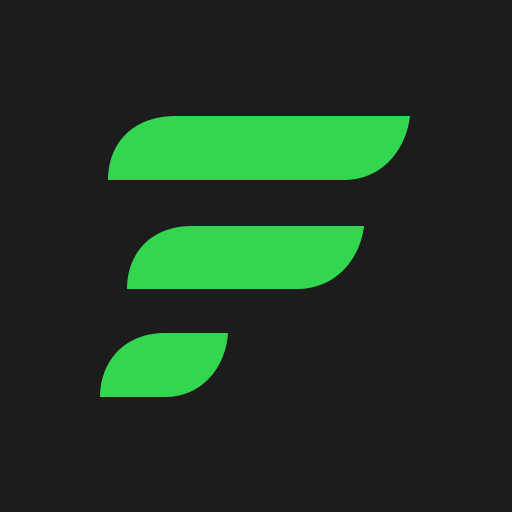  What do you see at coordinates (245, 257) in the screenshot?
I see `logo-stripe-middle` at bounding box center [245, 257].